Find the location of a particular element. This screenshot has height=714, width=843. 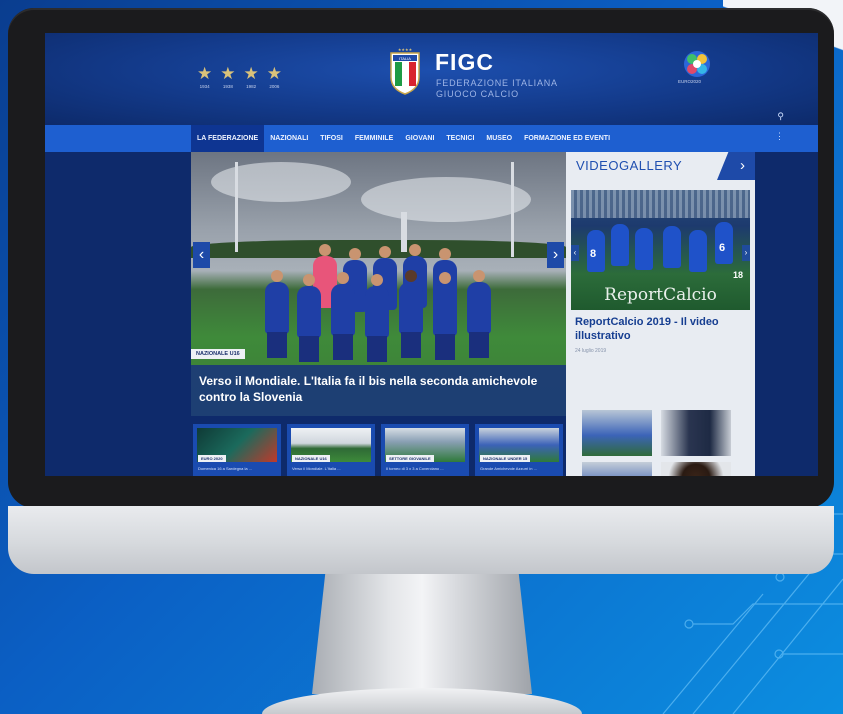

nav-item-museo: MUSEO is located at coordinates (499, 138).